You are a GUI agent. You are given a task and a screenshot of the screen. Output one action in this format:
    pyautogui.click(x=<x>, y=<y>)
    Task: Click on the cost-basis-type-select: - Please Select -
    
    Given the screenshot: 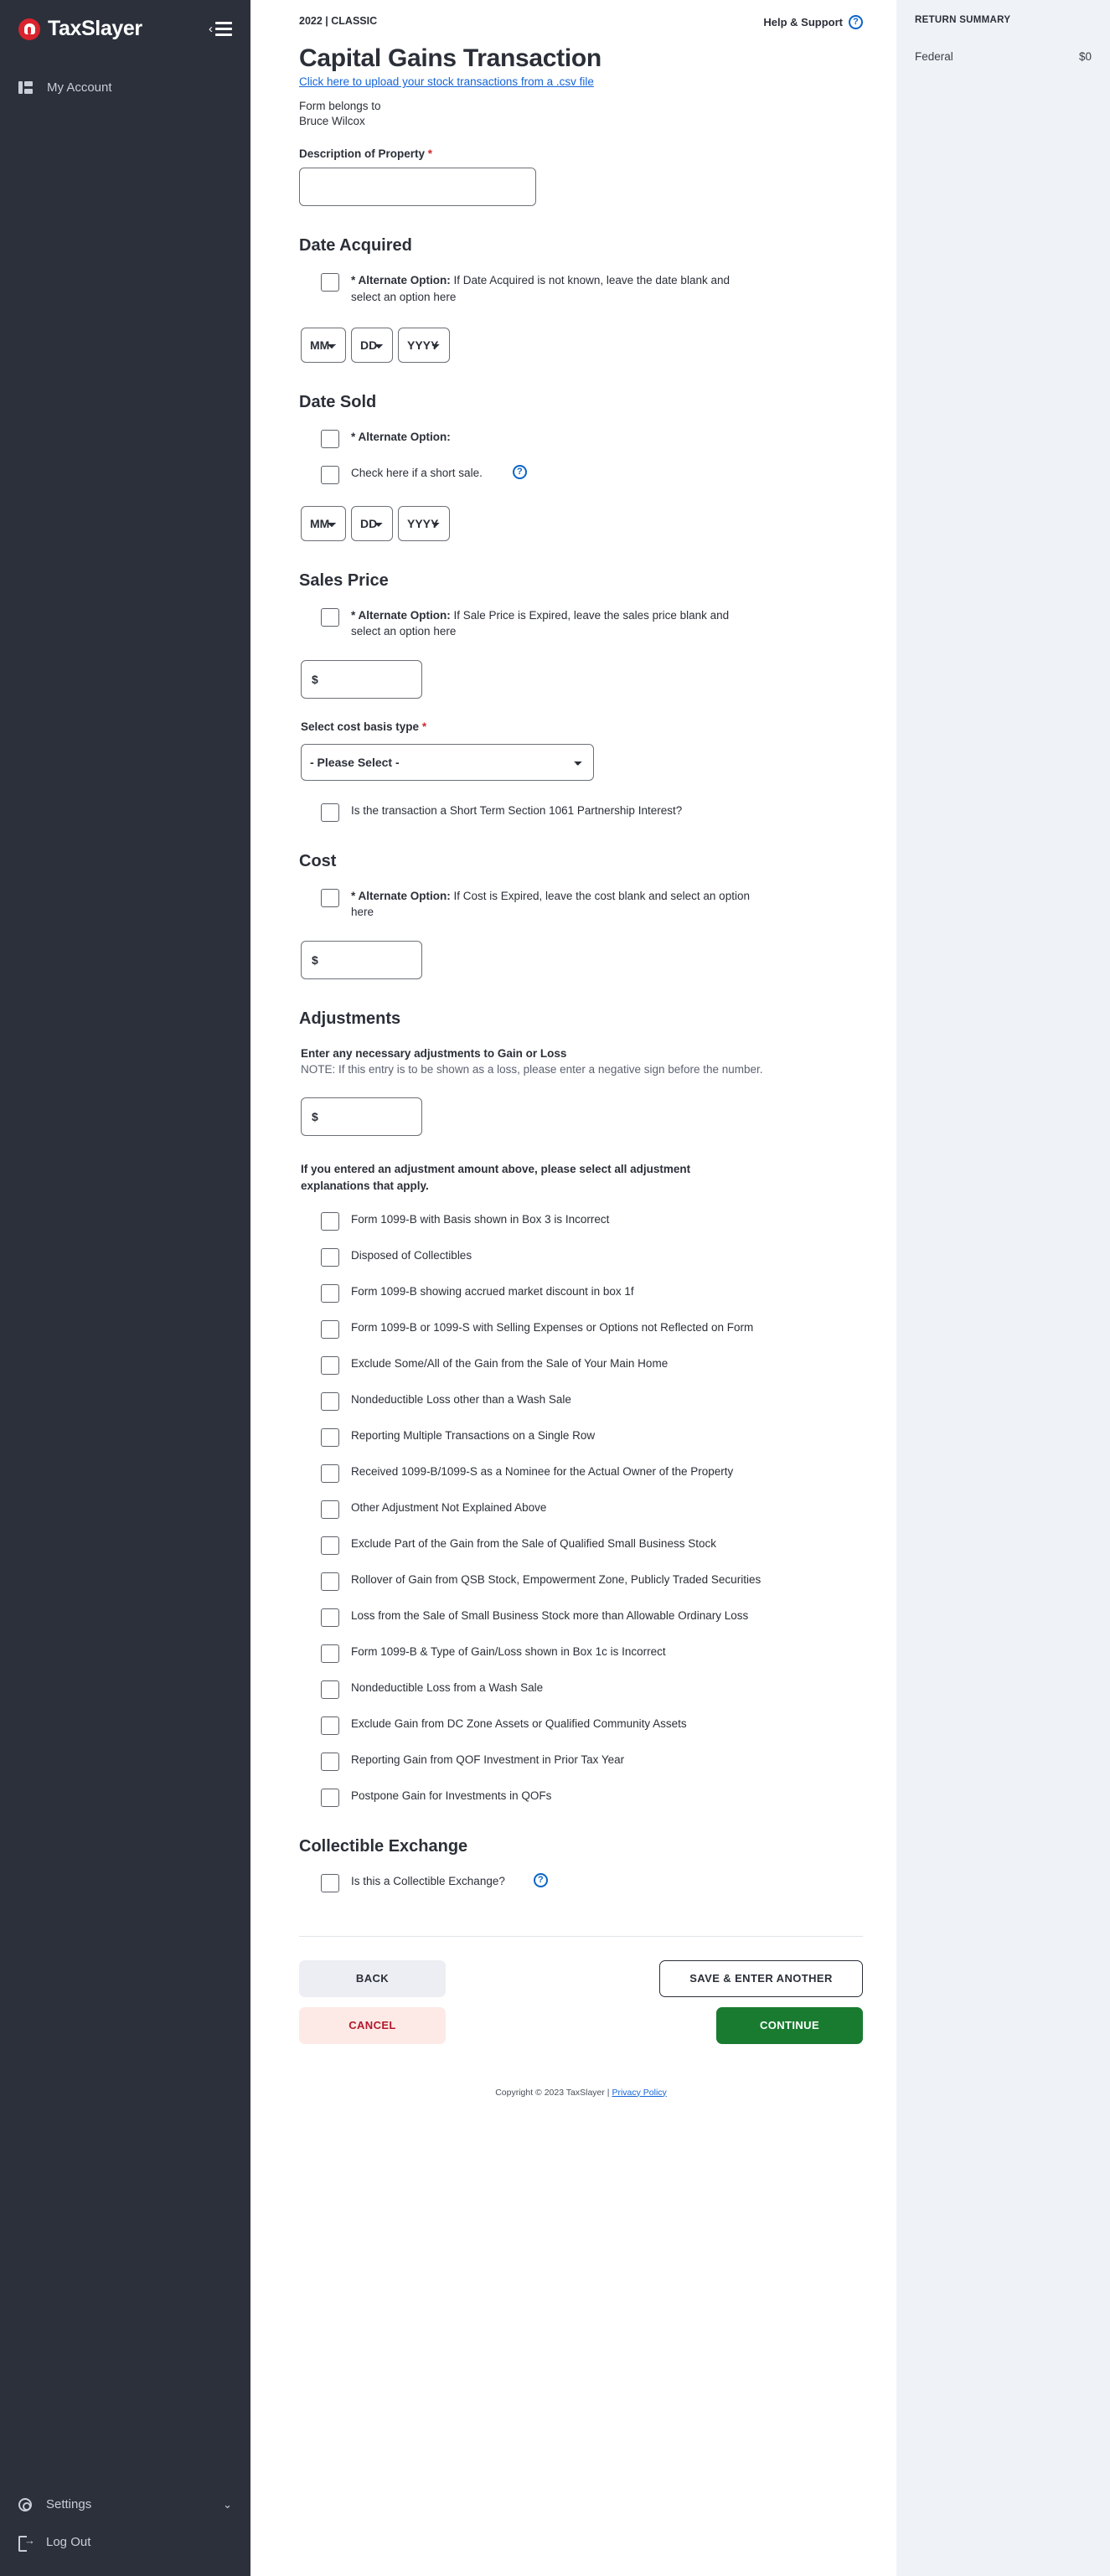 What is the action you would take?
    pyautogui.click(x=448, y=762)
    